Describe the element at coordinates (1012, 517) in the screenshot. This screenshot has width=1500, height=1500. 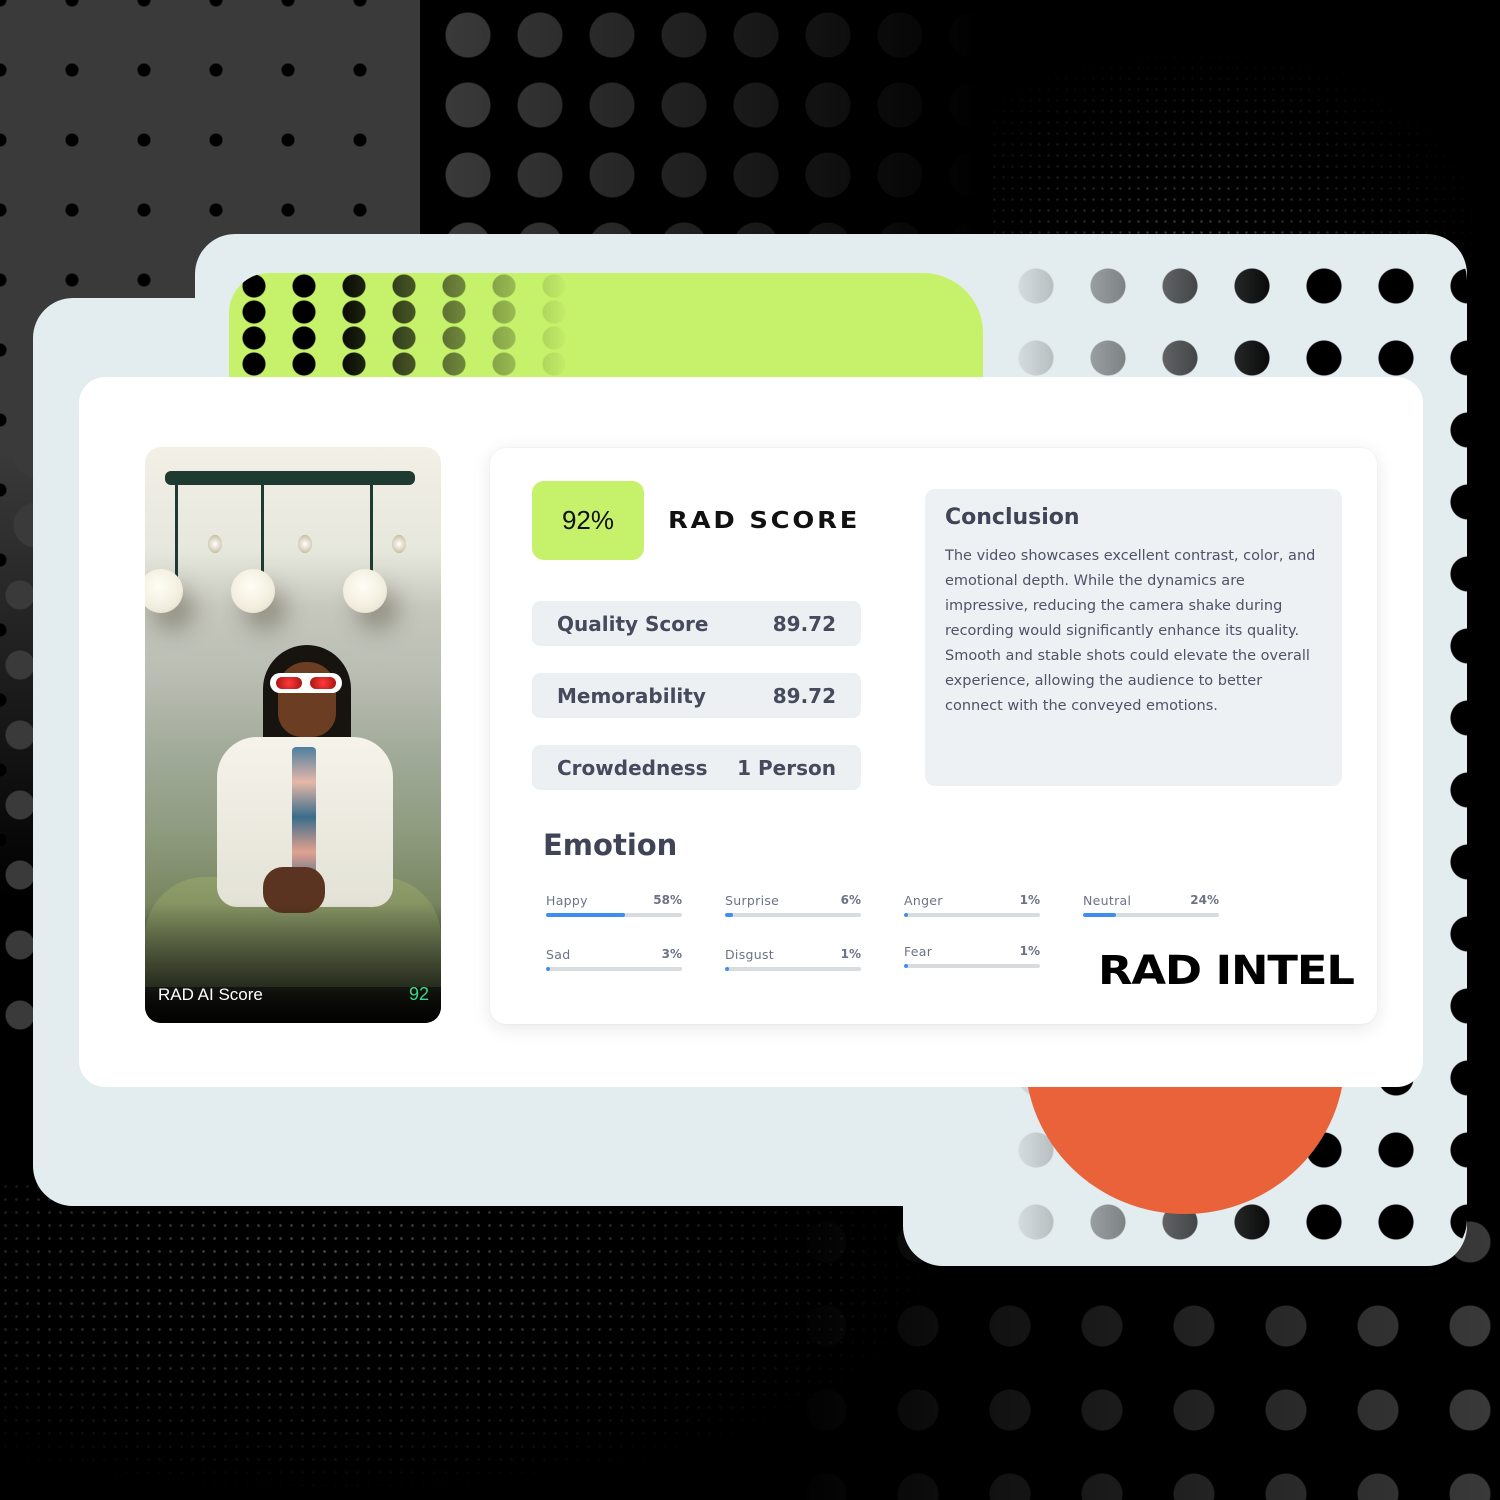
I see `conclusion-title: Conclusion` at that location.